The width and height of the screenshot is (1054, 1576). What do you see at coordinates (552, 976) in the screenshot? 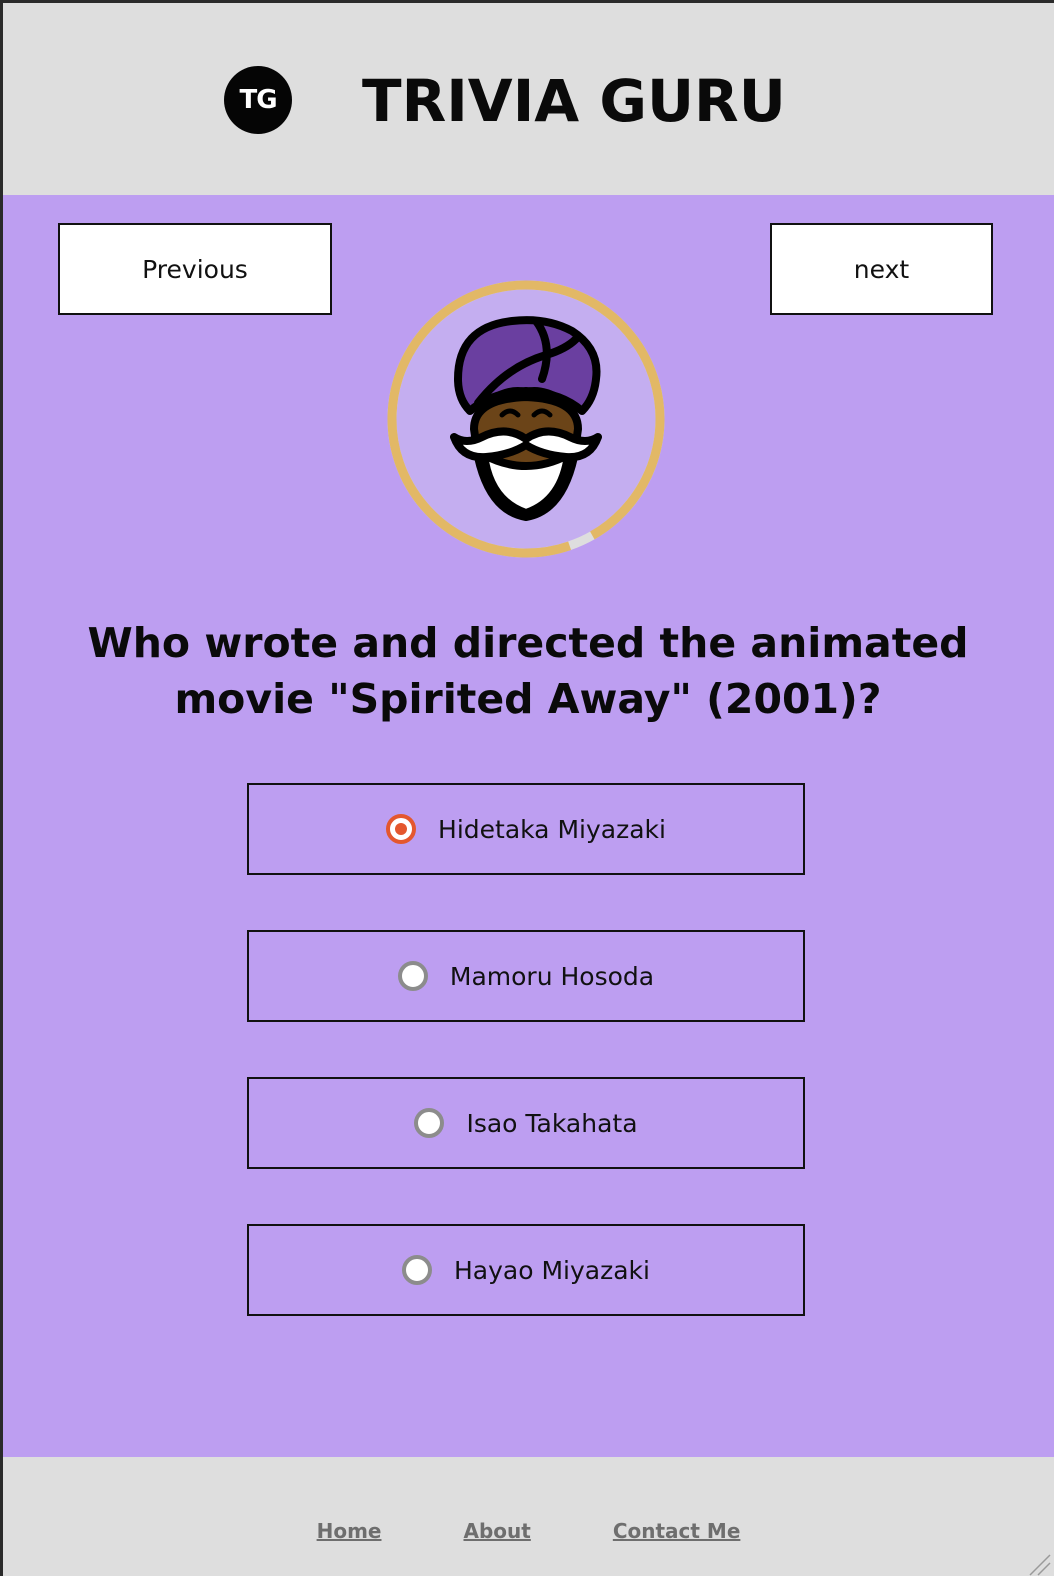
I see `answer-option-label: Mamoru Hosoda` at bounding box center [552, 976].